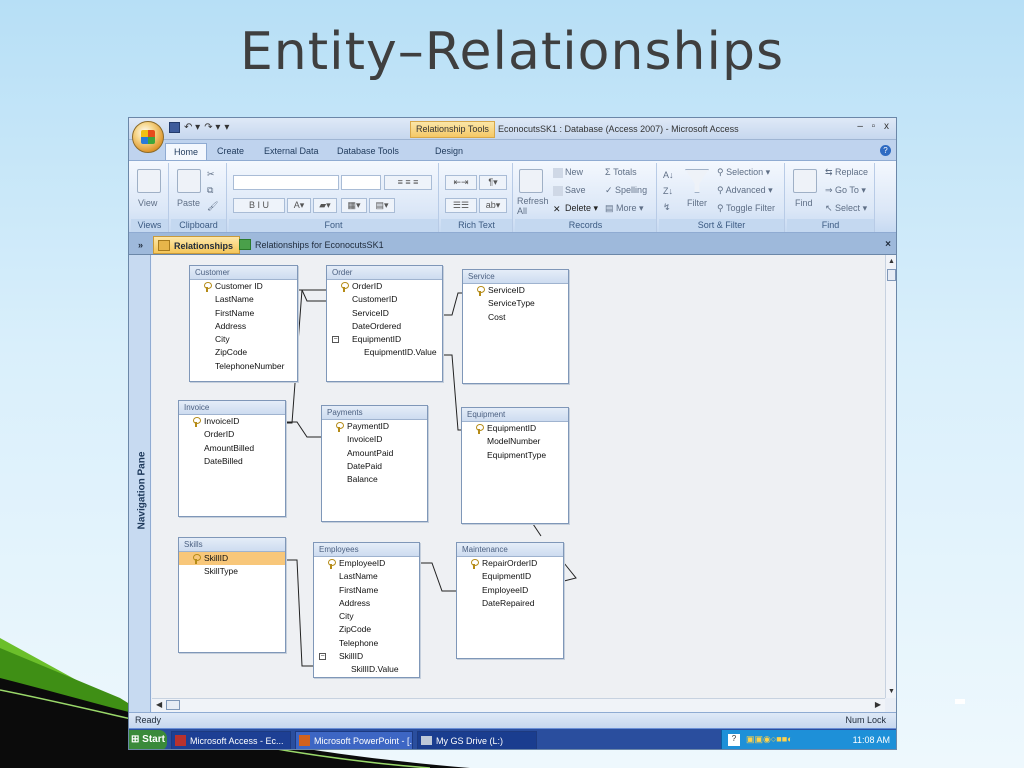 This screenshot has height=768, width=1024. Describe the element at coordinates (621, 172) in the screenshot. I see `totals-button: Σ Totals` at that location.